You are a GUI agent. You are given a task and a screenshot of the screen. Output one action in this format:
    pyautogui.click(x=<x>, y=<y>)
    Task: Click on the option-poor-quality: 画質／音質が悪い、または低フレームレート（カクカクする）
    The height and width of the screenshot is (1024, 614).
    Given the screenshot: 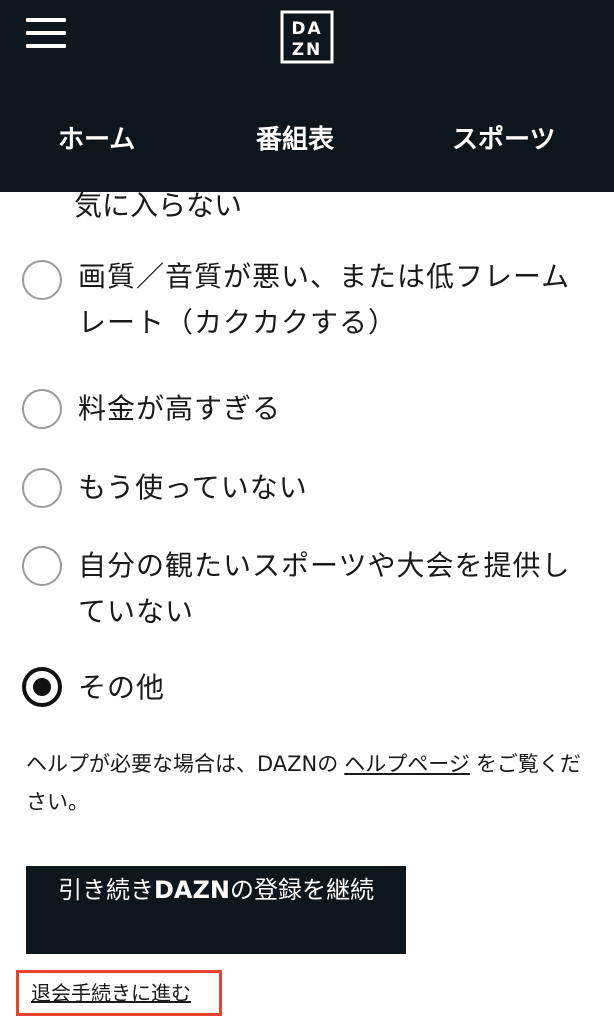 What is the action you would take?
    pyautogui.click(x=307, y=304)
    